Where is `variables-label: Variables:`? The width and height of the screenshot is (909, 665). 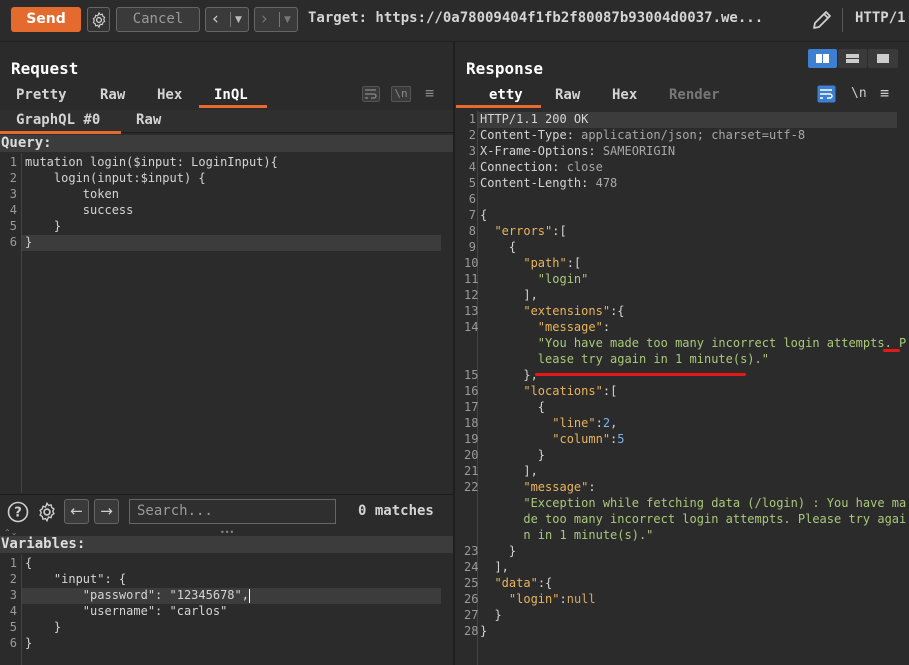
variables-label: Variables: is located at coordinates (226, 544).